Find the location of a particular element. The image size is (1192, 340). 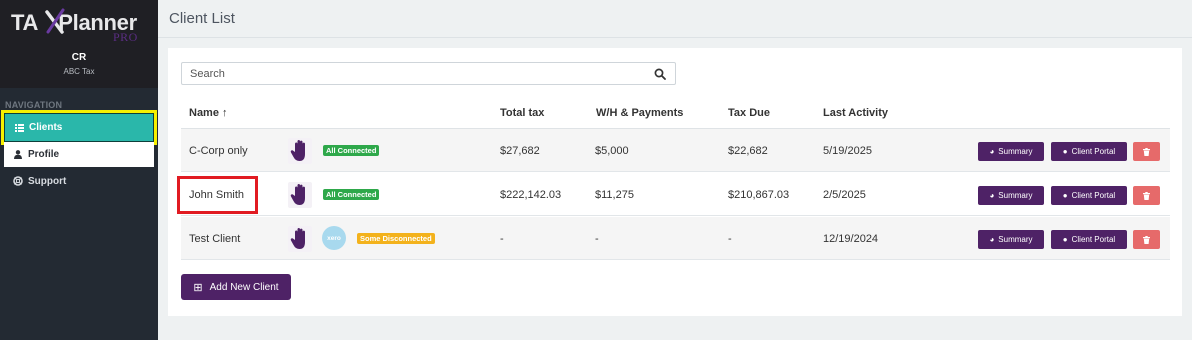

add-new-client-button: ⊞ Add New Client is located at coordinates (236, 287).